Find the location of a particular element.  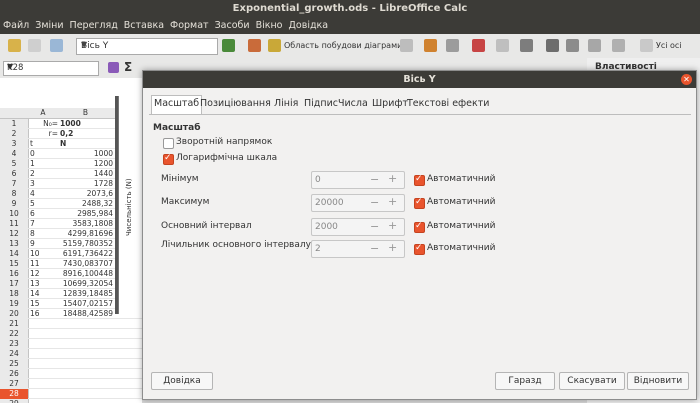

tab-scale: Масштаб is located at coordinates (177, 104).